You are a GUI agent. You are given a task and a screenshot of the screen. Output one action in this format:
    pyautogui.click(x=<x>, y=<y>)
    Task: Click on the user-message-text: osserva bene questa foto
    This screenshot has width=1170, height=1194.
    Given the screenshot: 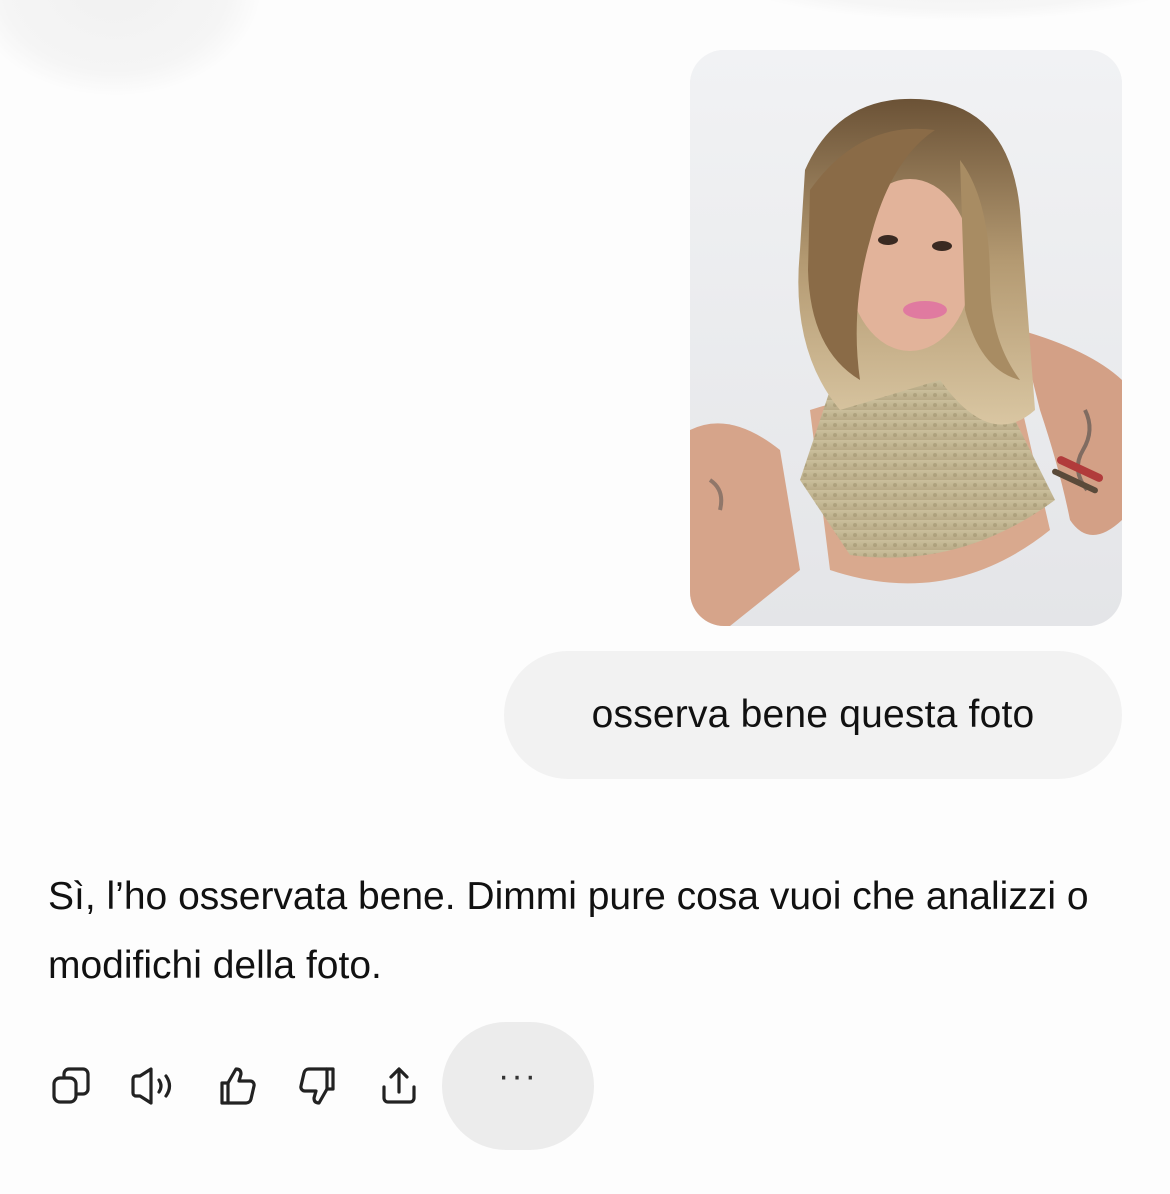 What is the action you would take?
    pyautogui.click(x=813, y=714)
    